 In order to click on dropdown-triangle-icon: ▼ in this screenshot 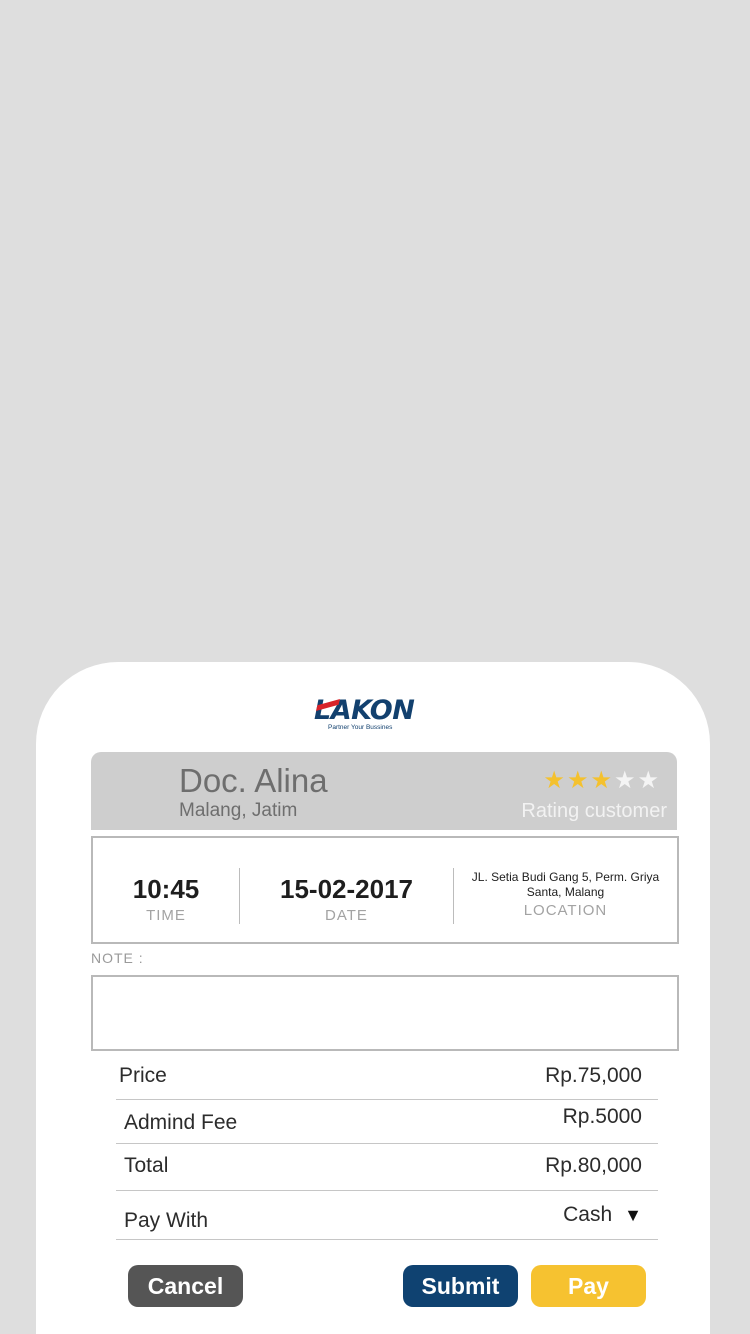, I will do `click(633, 1215)`.